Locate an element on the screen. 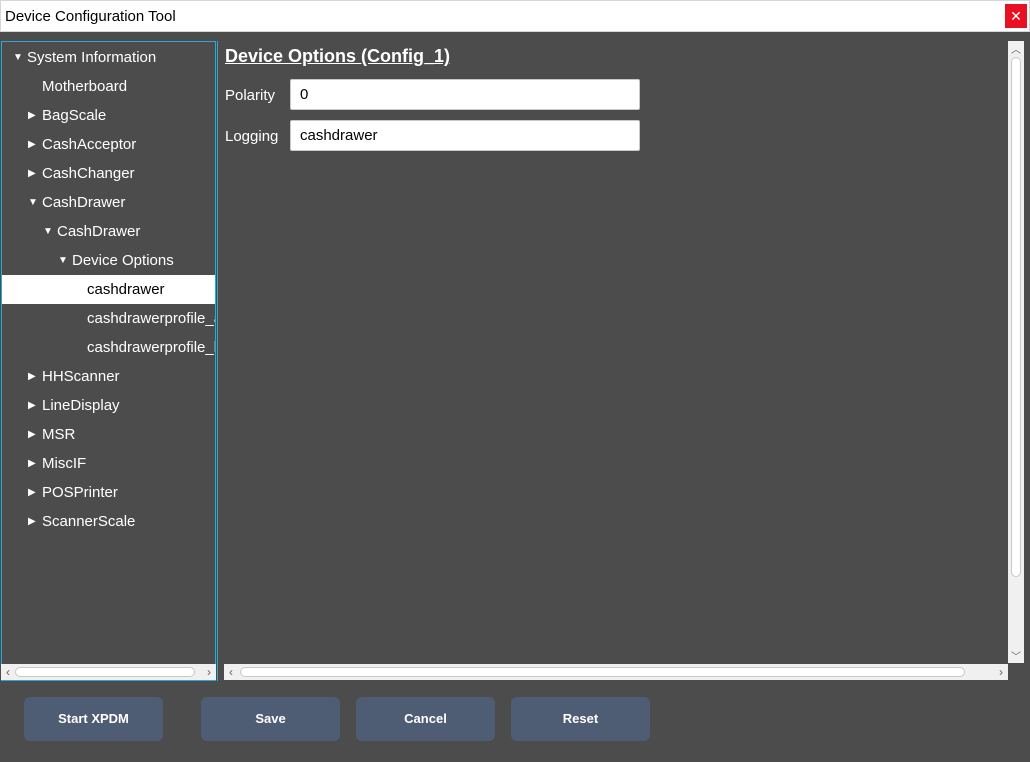  tree-item: ▶ POSPrinter is located at coordinates (108, 492).